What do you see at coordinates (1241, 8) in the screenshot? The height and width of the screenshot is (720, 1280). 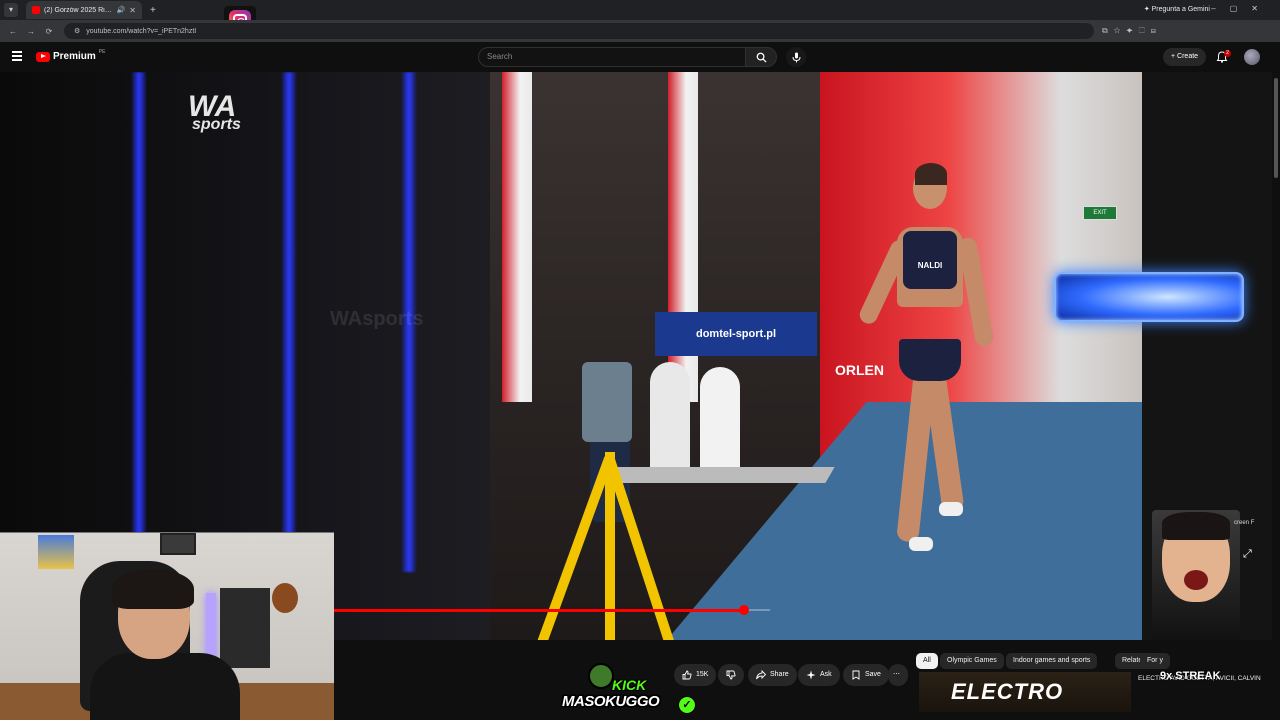 I see `window-controls: –▢✕` at bounding box center [1241, 8].